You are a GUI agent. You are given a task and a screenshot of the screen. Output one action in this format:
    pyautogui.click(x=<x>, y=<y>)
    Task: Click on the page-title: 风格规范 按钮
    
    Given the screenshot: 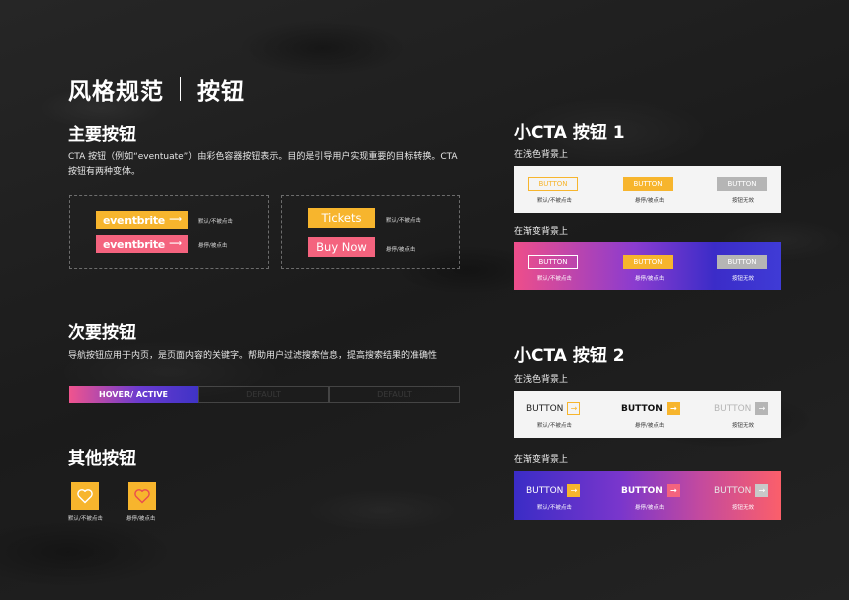 What is the action you would take?
    pyautogui.click(x=156, y=89)
    